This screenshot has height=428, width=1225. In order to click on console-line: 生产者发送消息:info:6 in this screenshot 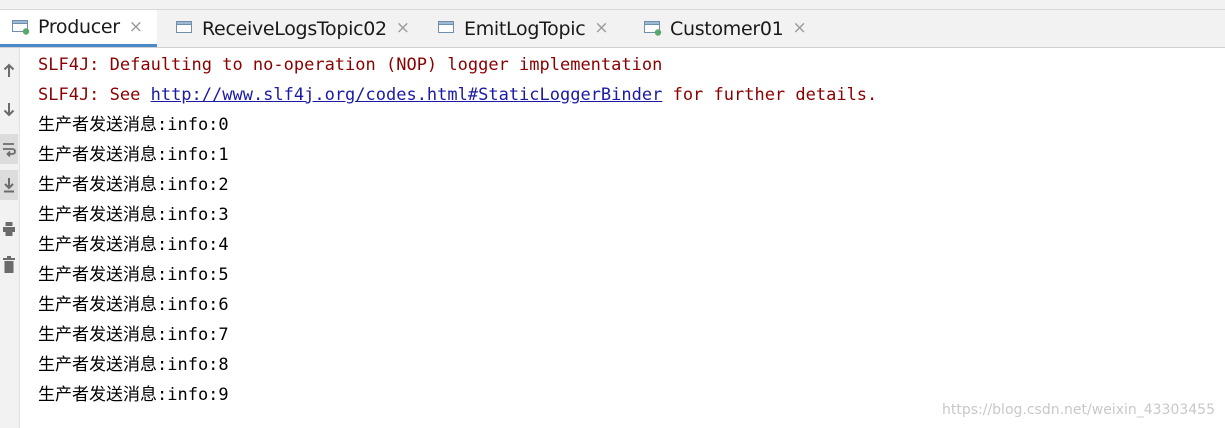, I will do `click(133, 305)`.